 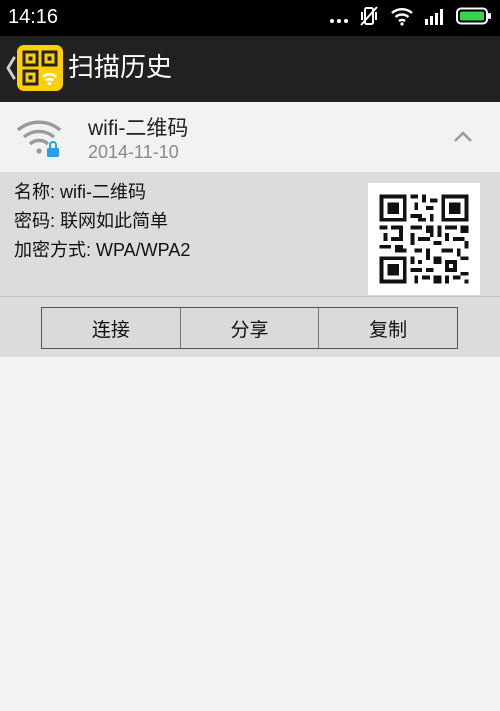 I want to click on share-button: 分享, so click(x=249, y=328).